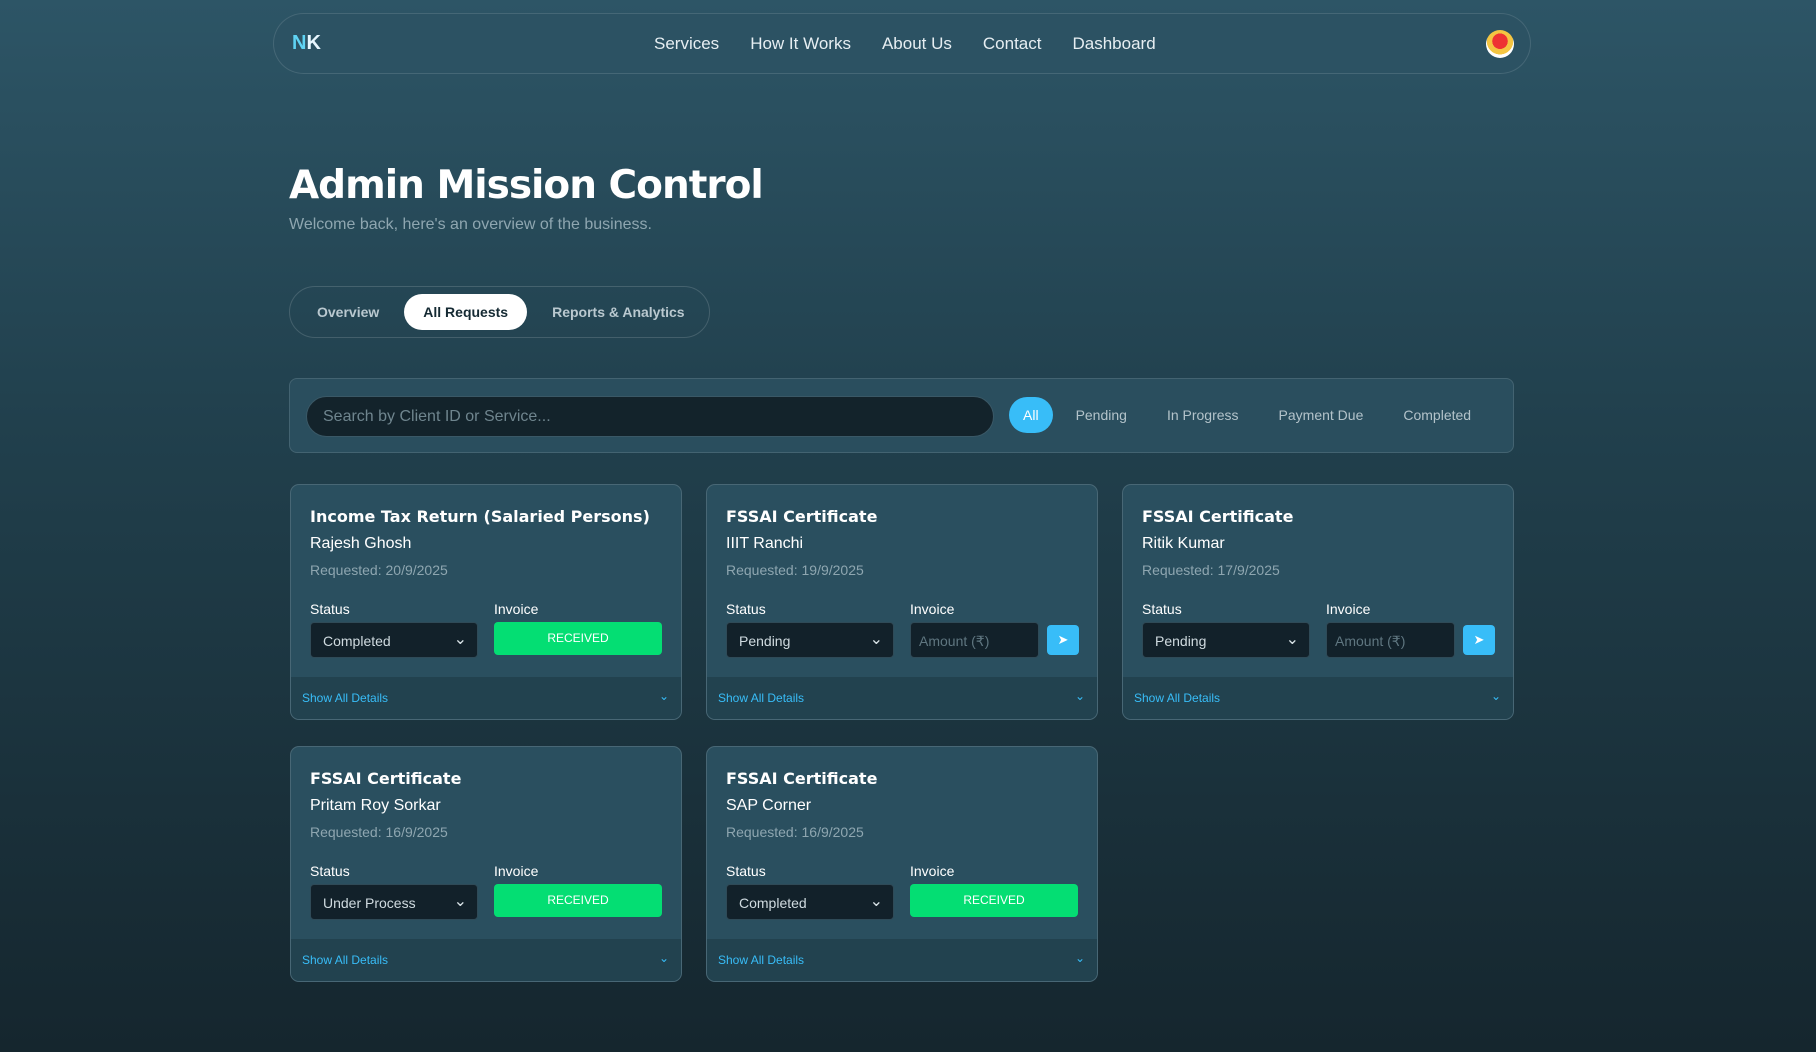  What do you see at coordinates (526, 185) in the screenshot?
I see `page-title: Admin Mission Control` at bounding box center [526, 185].